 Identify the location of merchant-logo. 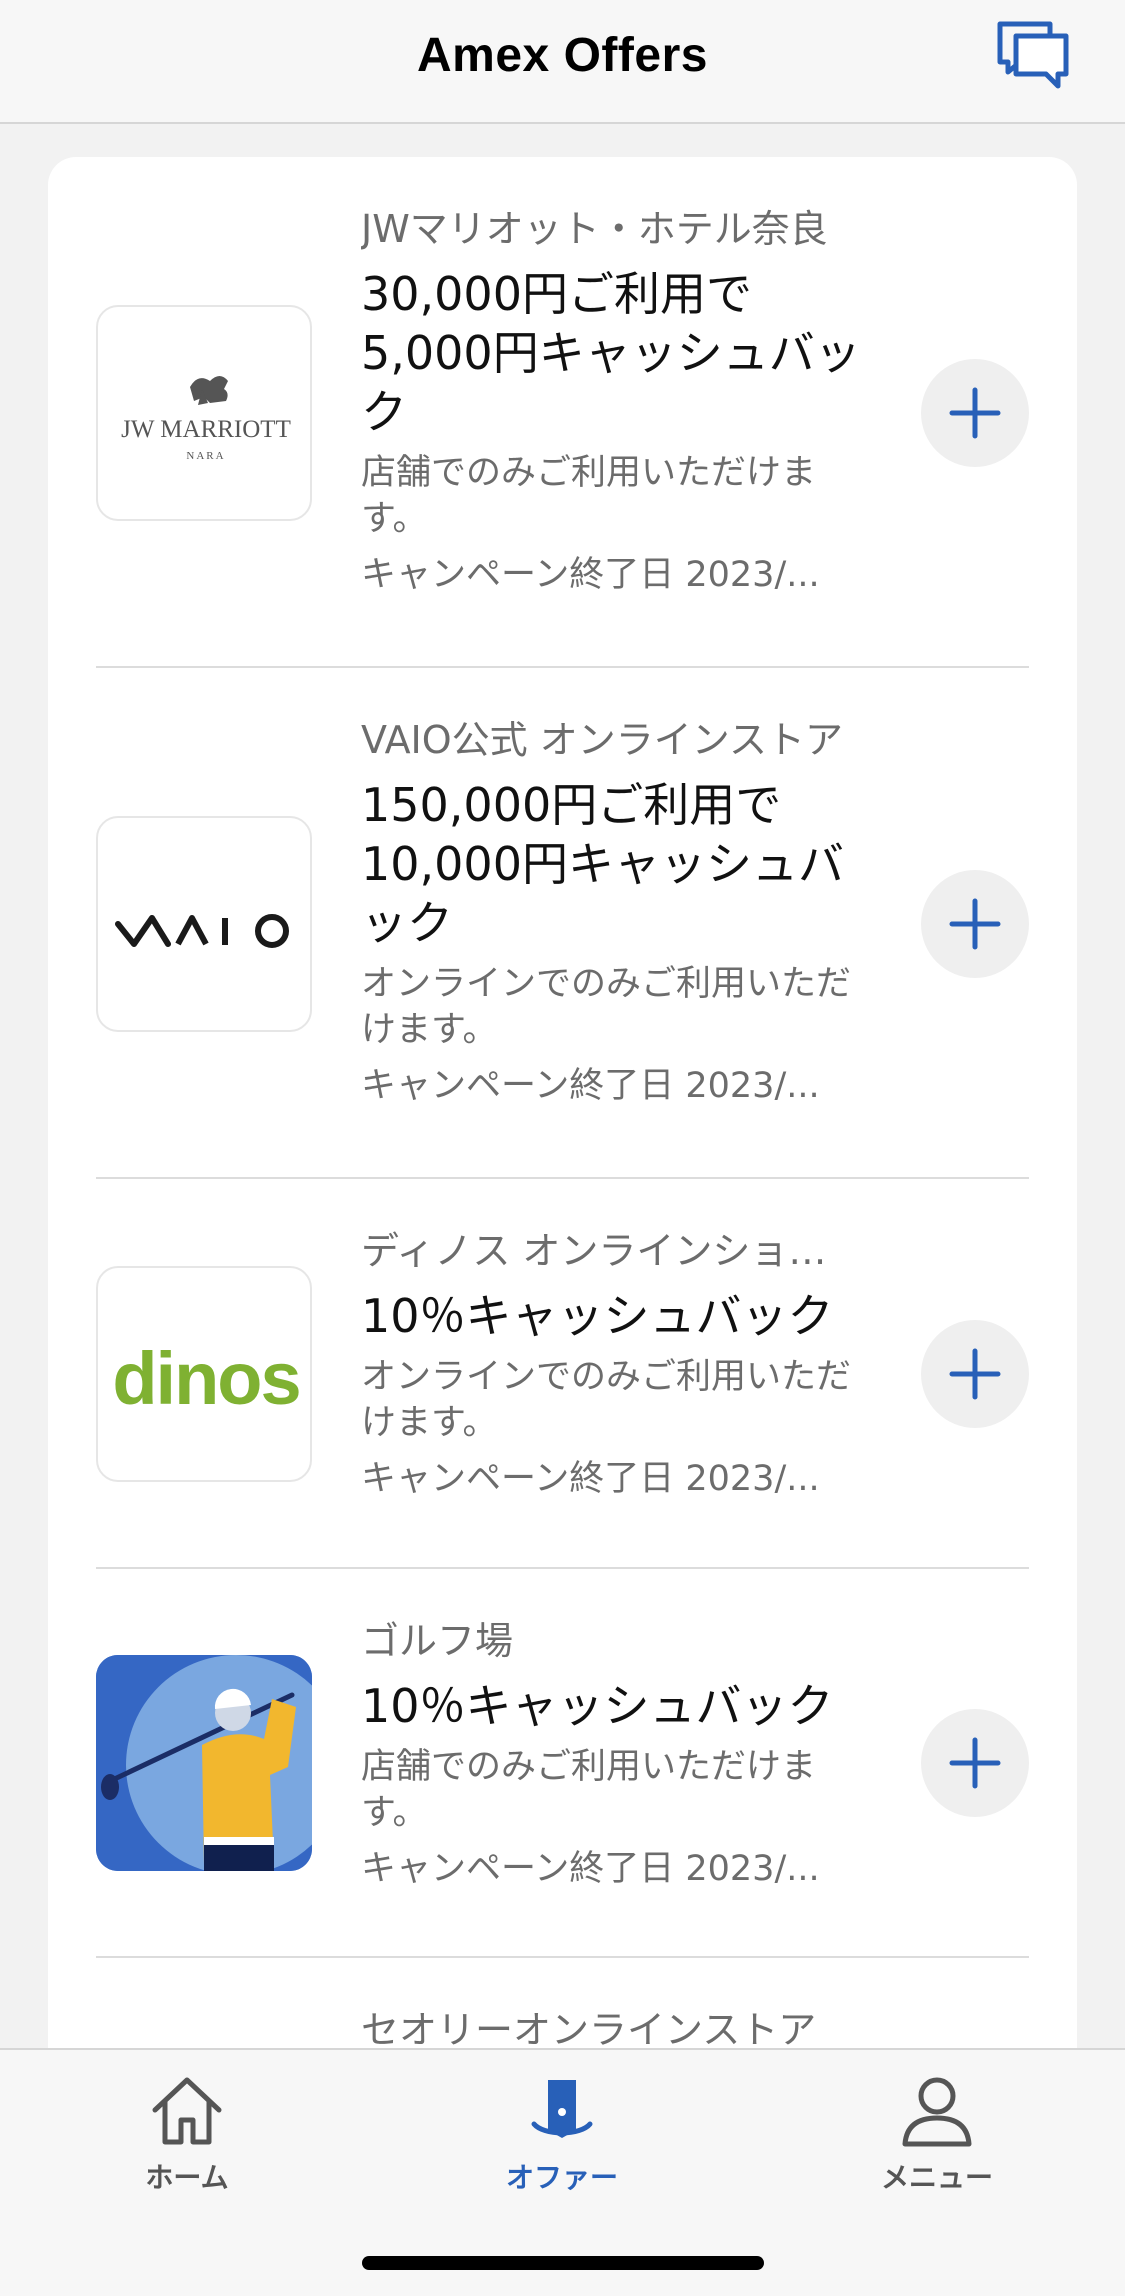
(204, 1763).